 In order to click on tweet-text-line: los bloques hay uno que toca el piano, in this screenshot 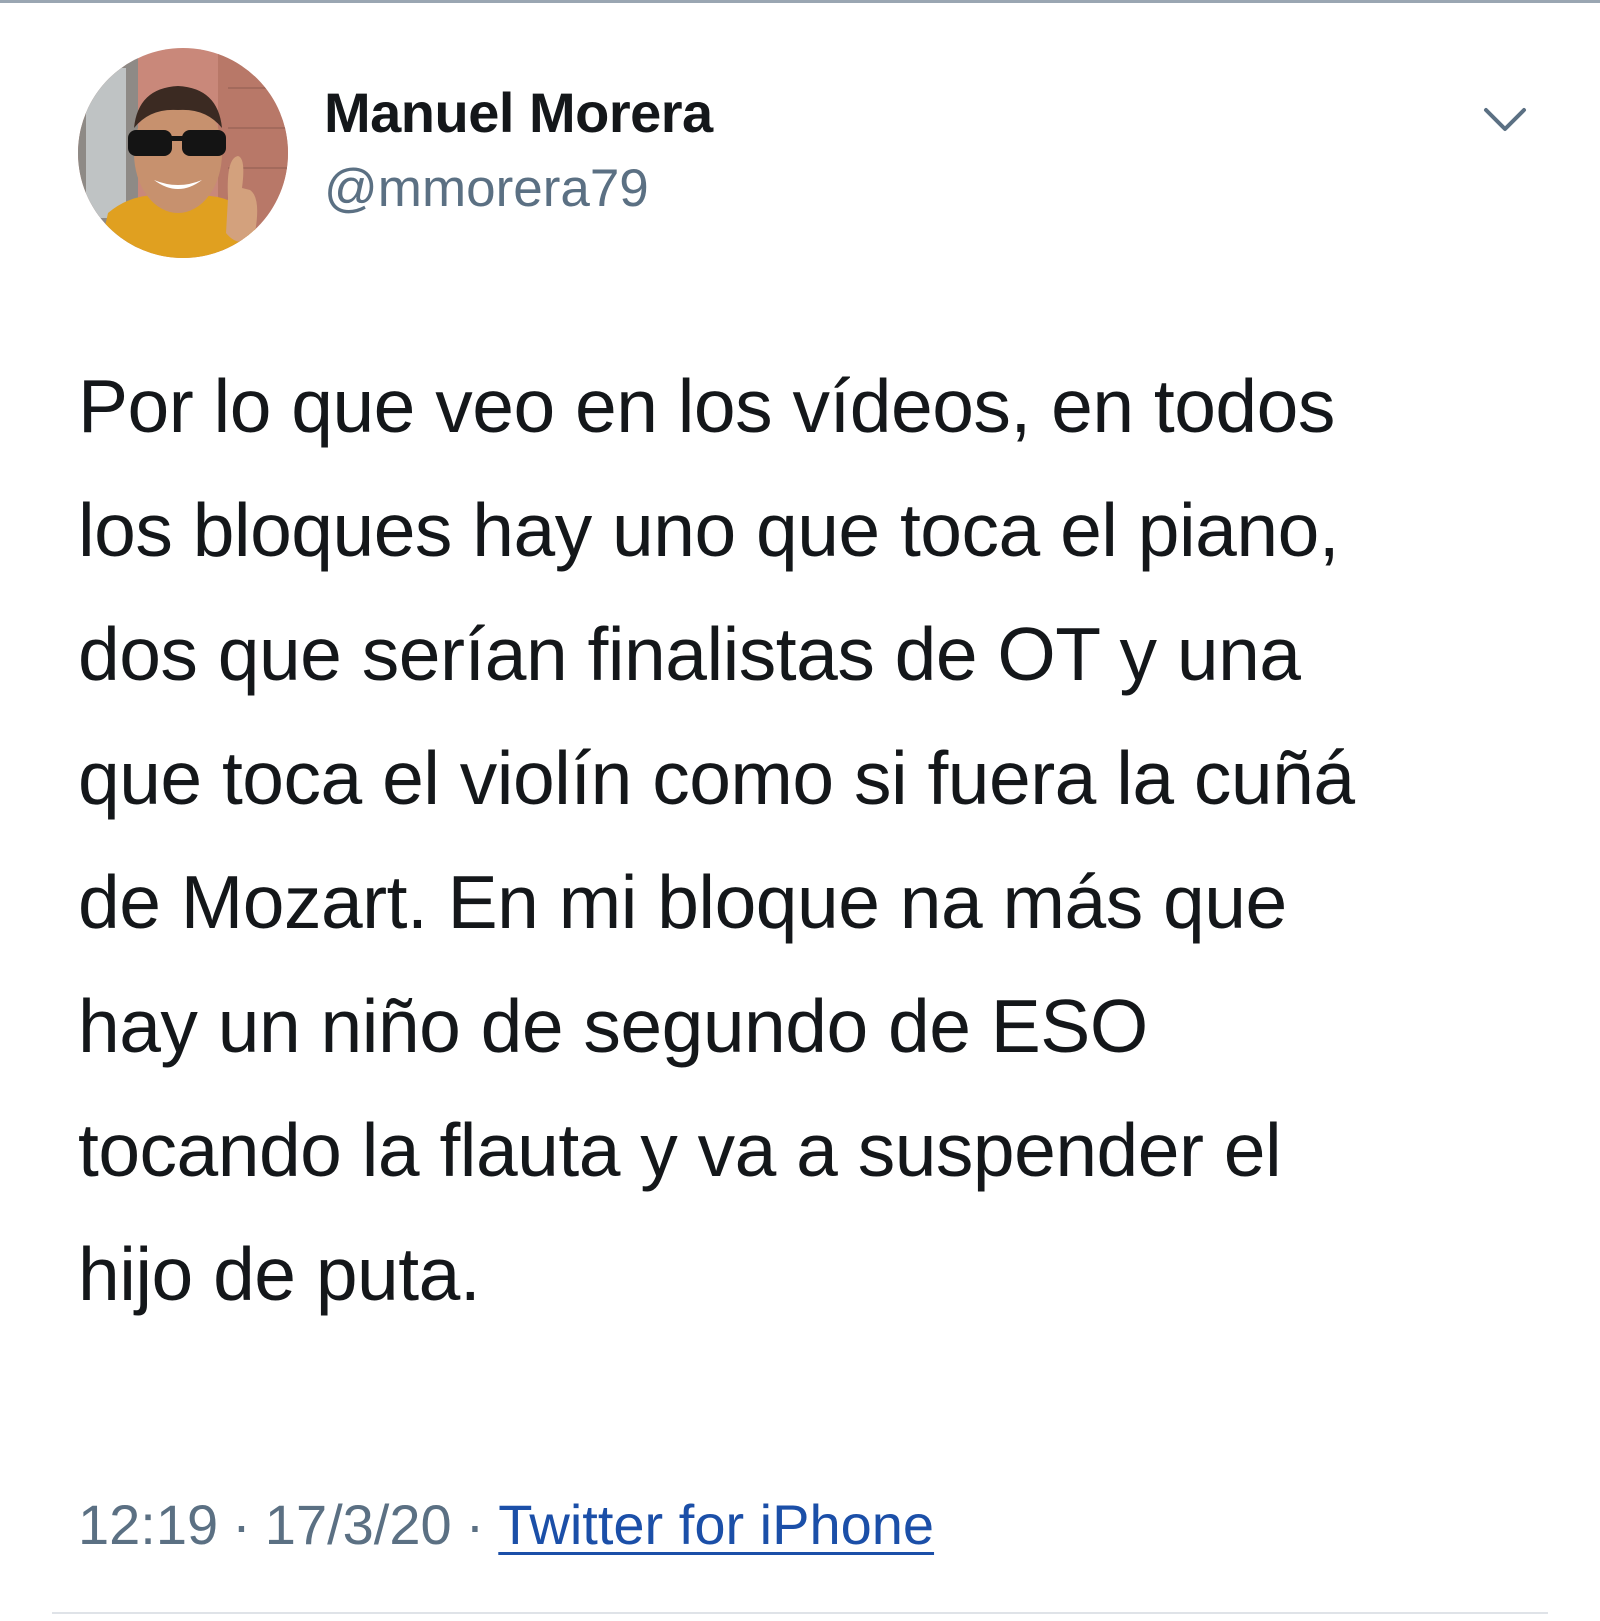, I will do `click(709, 530)`.